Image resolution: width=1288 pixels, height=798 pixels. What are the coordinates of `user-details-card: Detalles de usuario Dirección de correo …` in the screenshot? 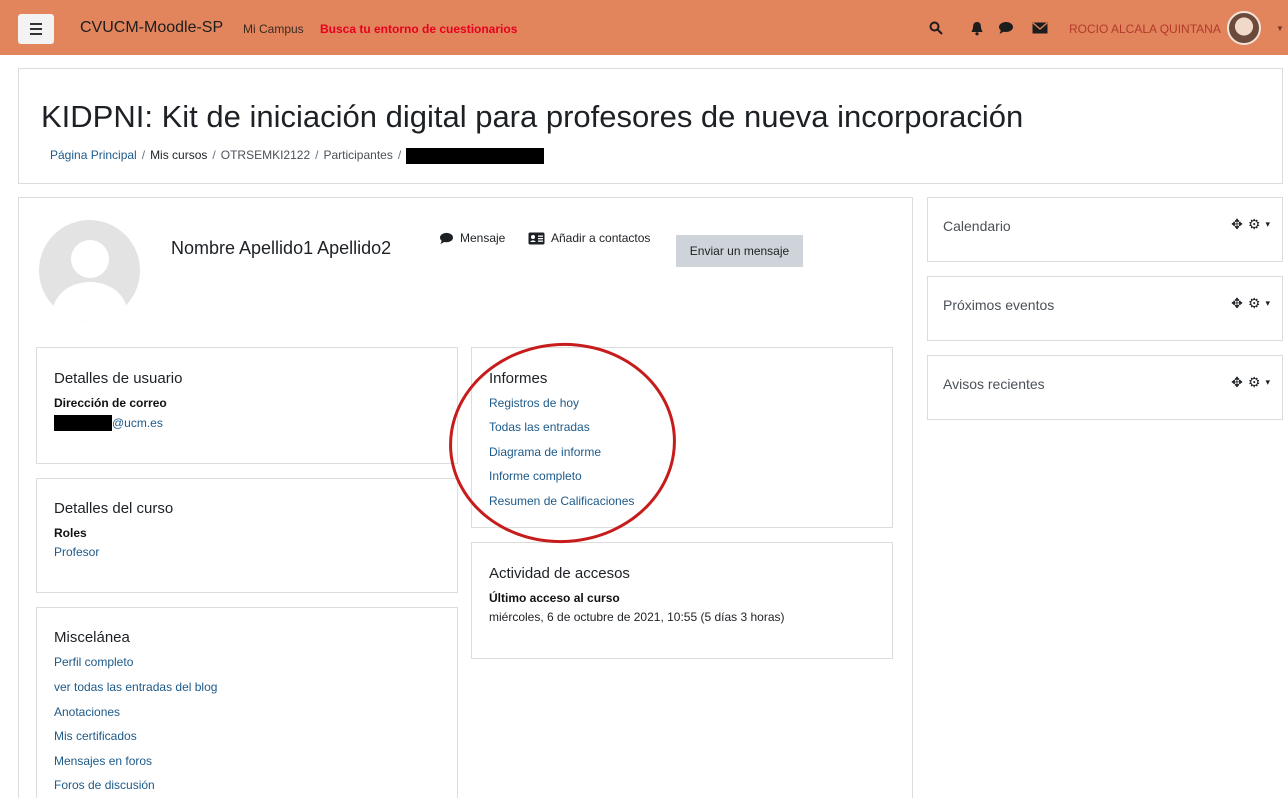 It's located at (247, 405).